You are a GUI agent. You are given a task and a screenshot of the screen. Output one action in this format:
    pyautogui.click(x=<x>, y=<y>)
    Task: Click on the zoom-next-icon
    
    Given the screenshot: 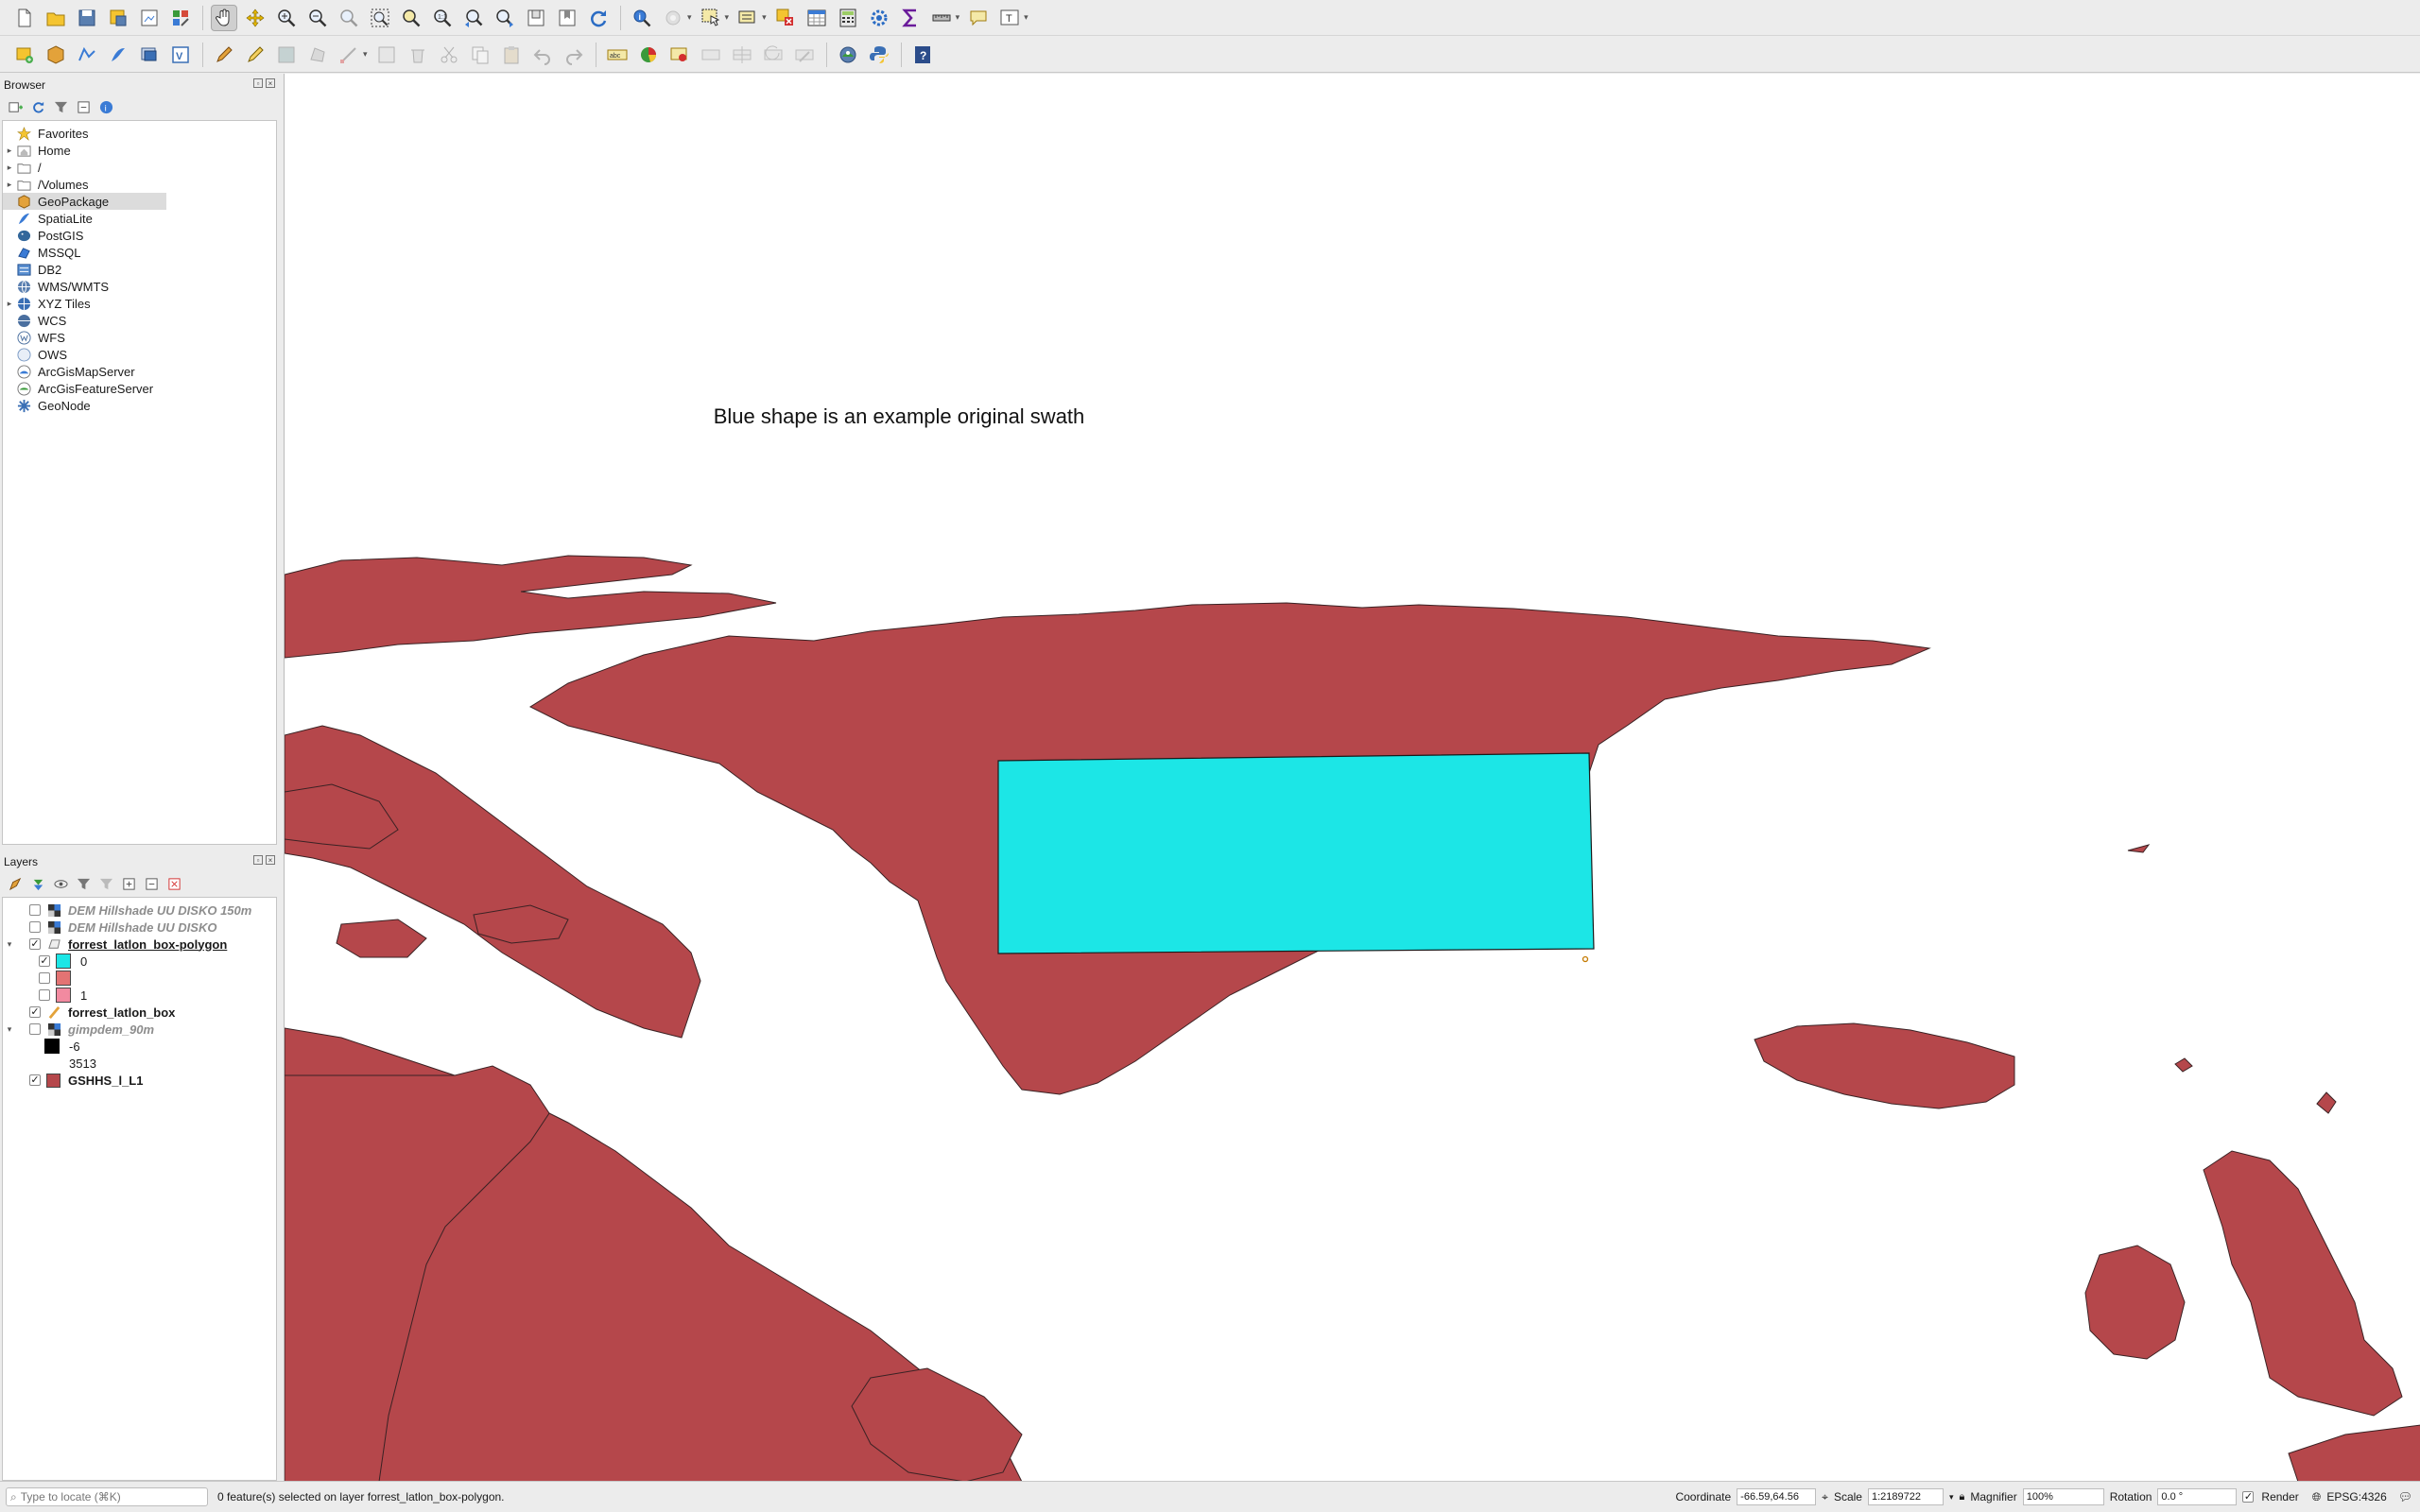 What is the action you would take?
    pyautogui.click(x=505, y=18)
    